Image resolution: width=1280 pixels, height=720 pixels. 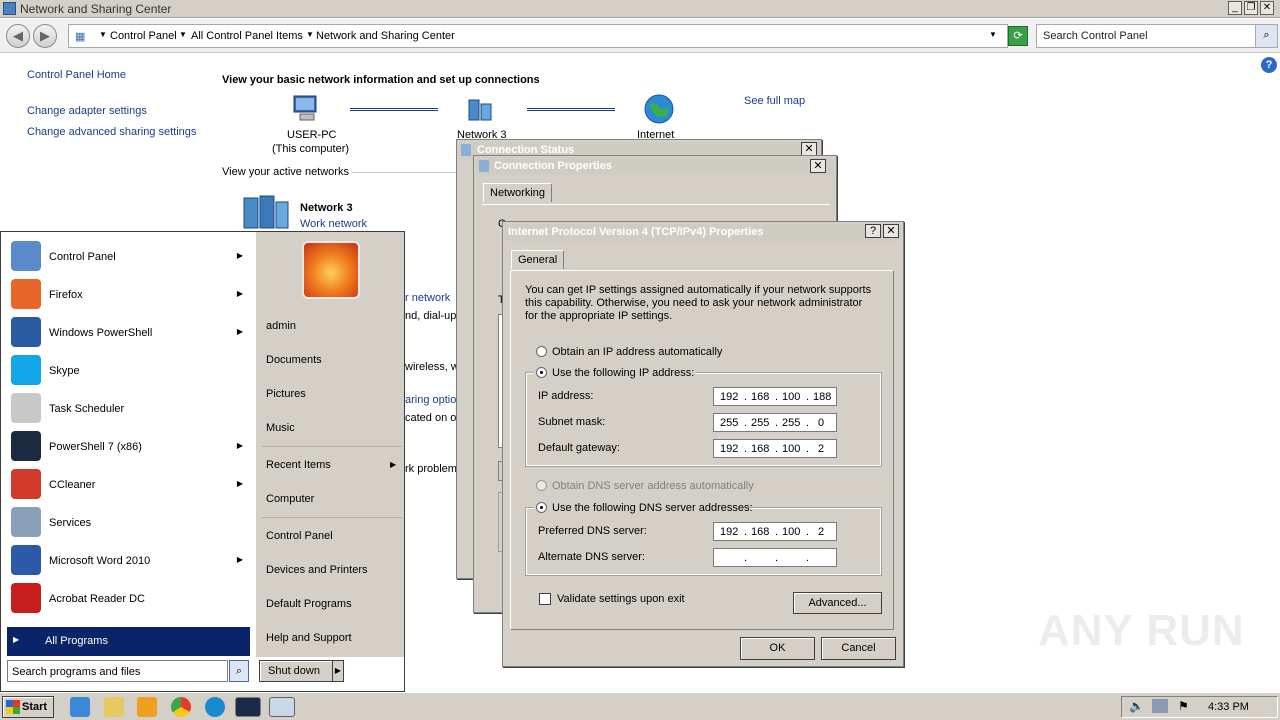 What do you see at coordinates (760, 423) in the screenshot?
I see `mask-octet: 255` at bounding box center [760, 423].